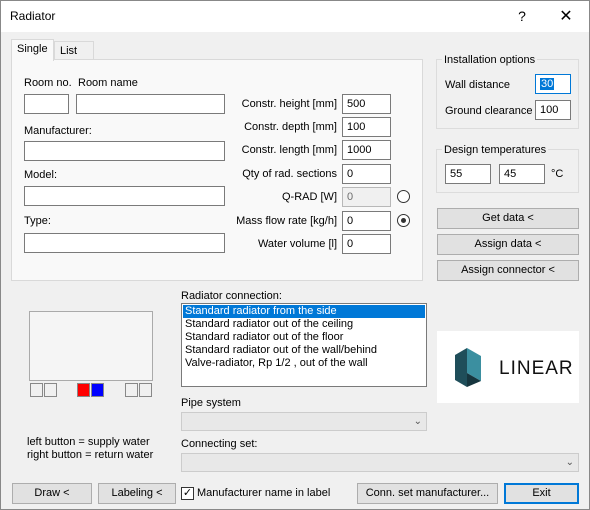 This screenshot has width=590, height=510. Describe the element at coordinates (304, 337) in the screenshot. I see `list-item: Standard radiator out of the floor` at that location.